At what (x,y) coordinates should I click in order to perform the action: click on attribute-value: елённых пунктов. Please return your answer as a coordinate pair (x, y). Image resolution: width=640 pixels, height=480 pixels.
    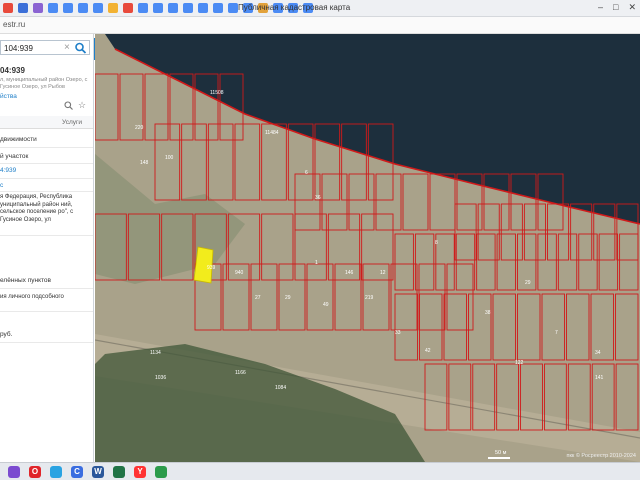
    Looking at the image, I should click on (25, 280).